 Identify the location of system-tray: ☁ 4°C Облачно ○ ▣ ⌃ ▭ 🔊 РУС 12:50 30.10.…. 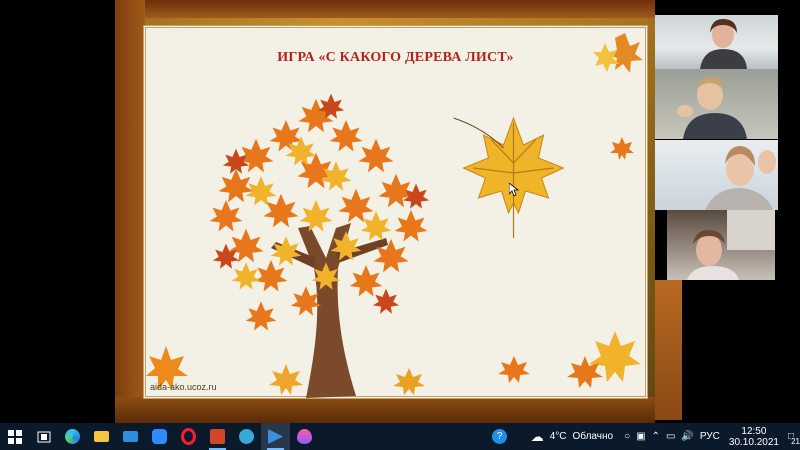
(664, 436).